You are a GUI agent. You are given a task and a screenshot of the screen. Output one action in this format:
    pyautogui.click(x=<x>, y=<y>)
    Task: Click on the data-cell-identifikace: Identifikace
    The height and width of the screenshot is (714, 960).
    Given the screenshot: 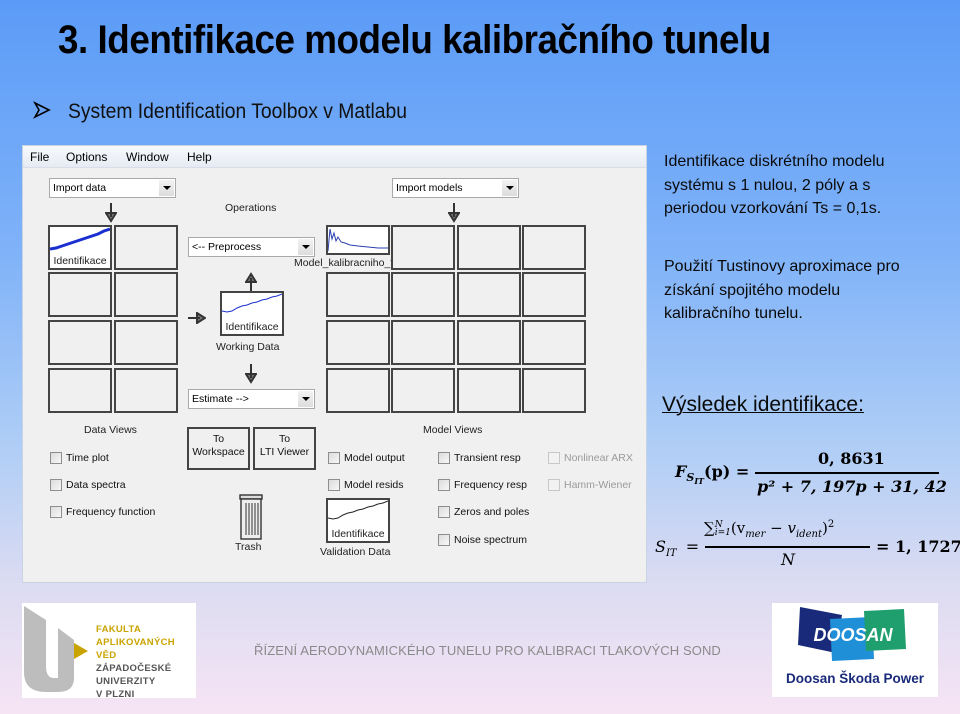 What is the action you would take?
    pyautogui.click(x=80, y=247)
    